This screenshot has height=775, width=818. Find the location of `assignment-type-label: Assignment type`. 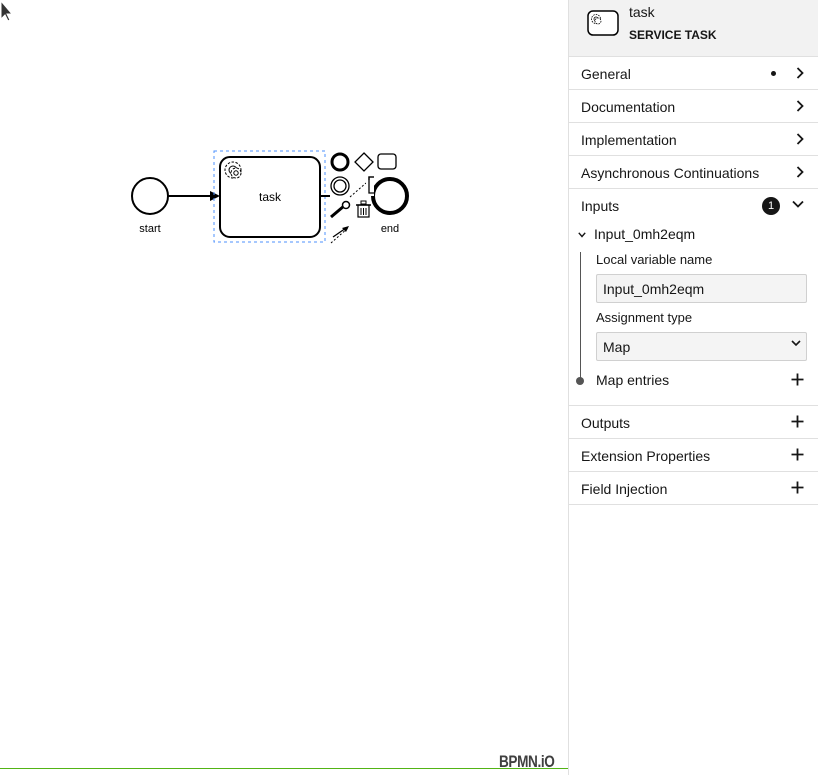

assignment-type-label: Assignment type is located at coordinates (644, 317).